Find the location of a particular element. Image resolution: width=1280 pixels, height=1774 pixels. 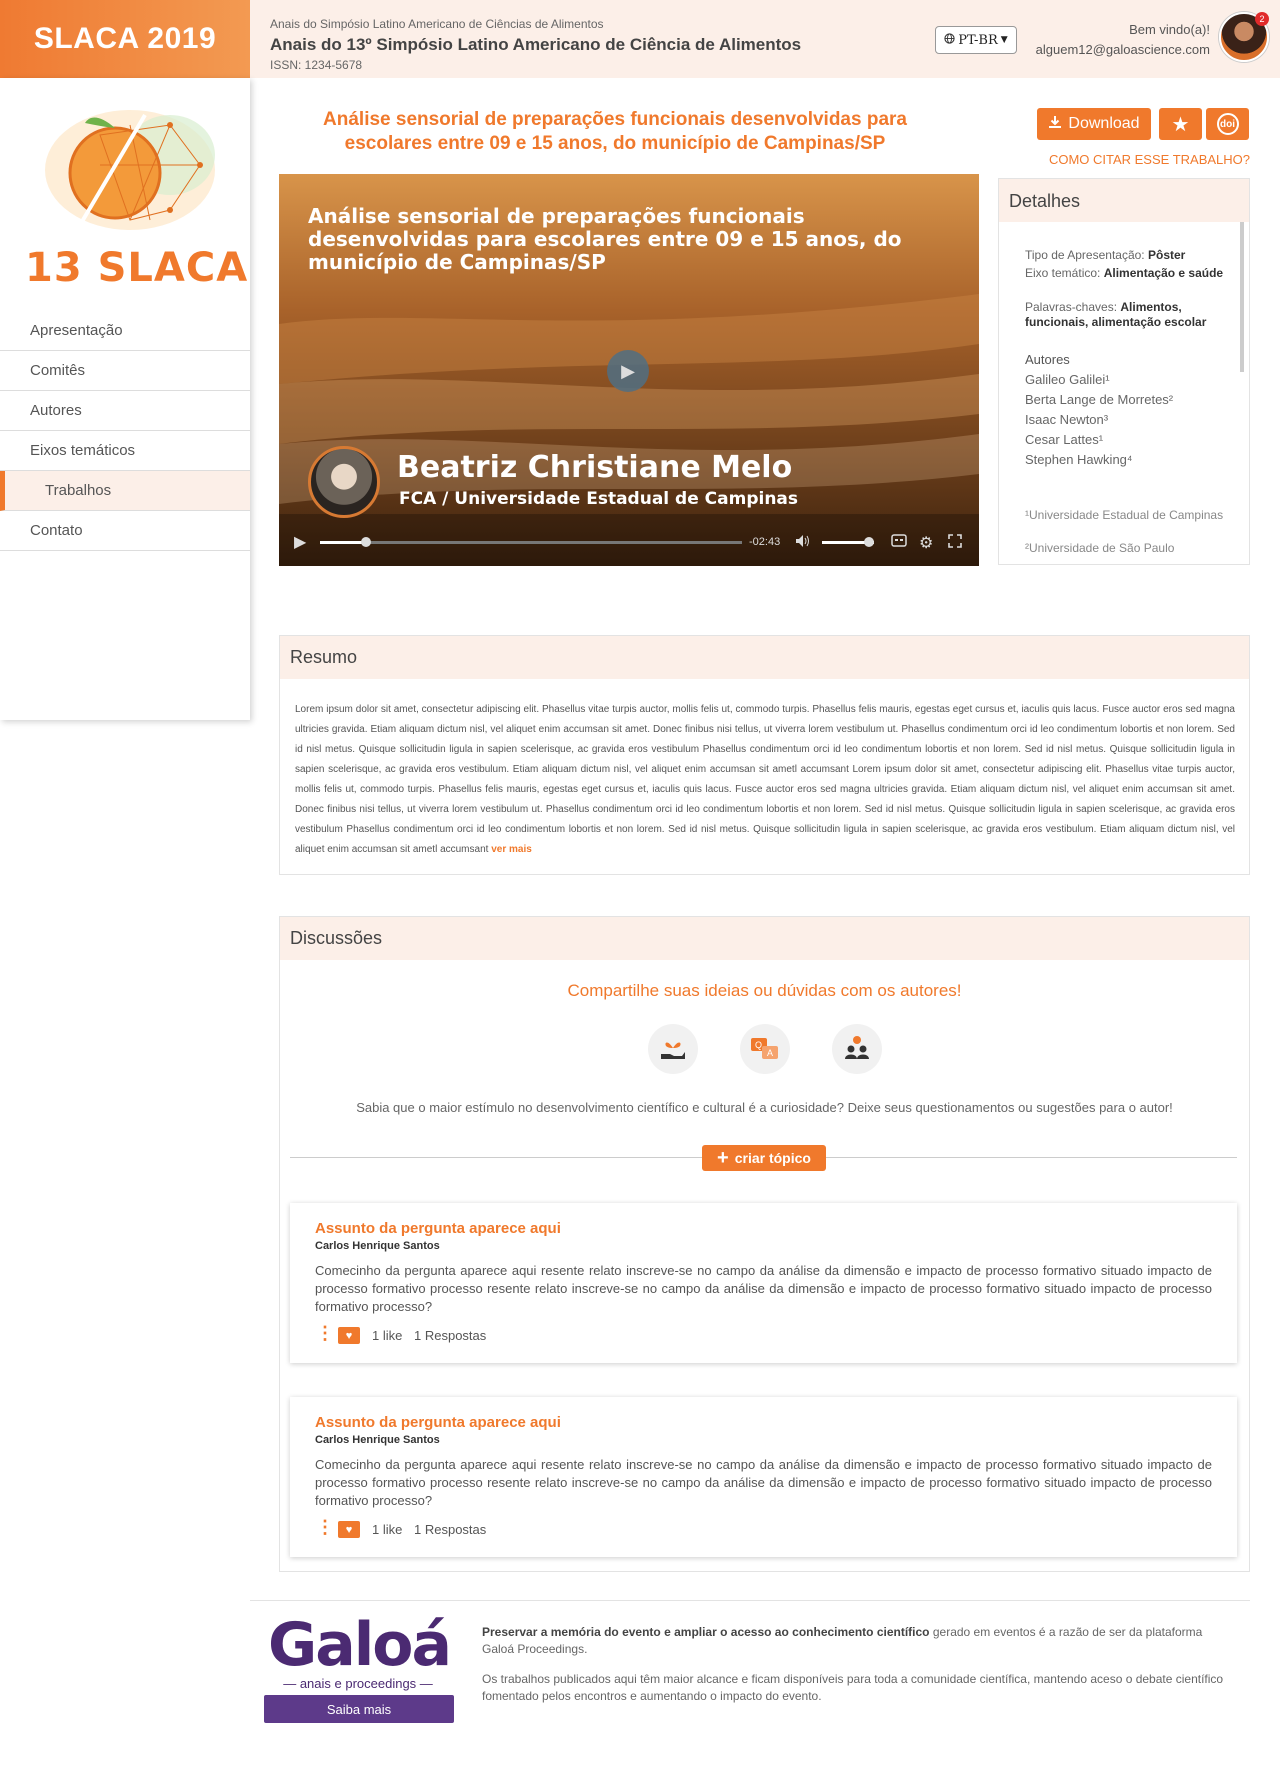

read-more-link: ver mais is located at coordinates (511, 849).